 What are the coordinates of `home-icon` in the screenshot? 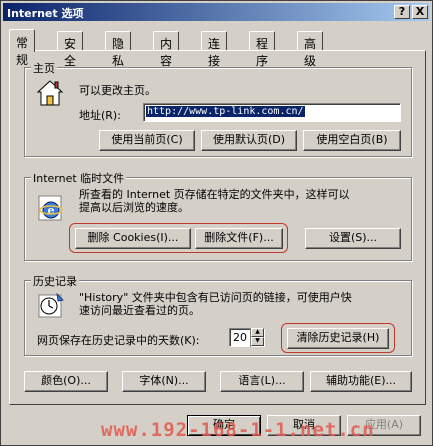 It's located at (50, 93).